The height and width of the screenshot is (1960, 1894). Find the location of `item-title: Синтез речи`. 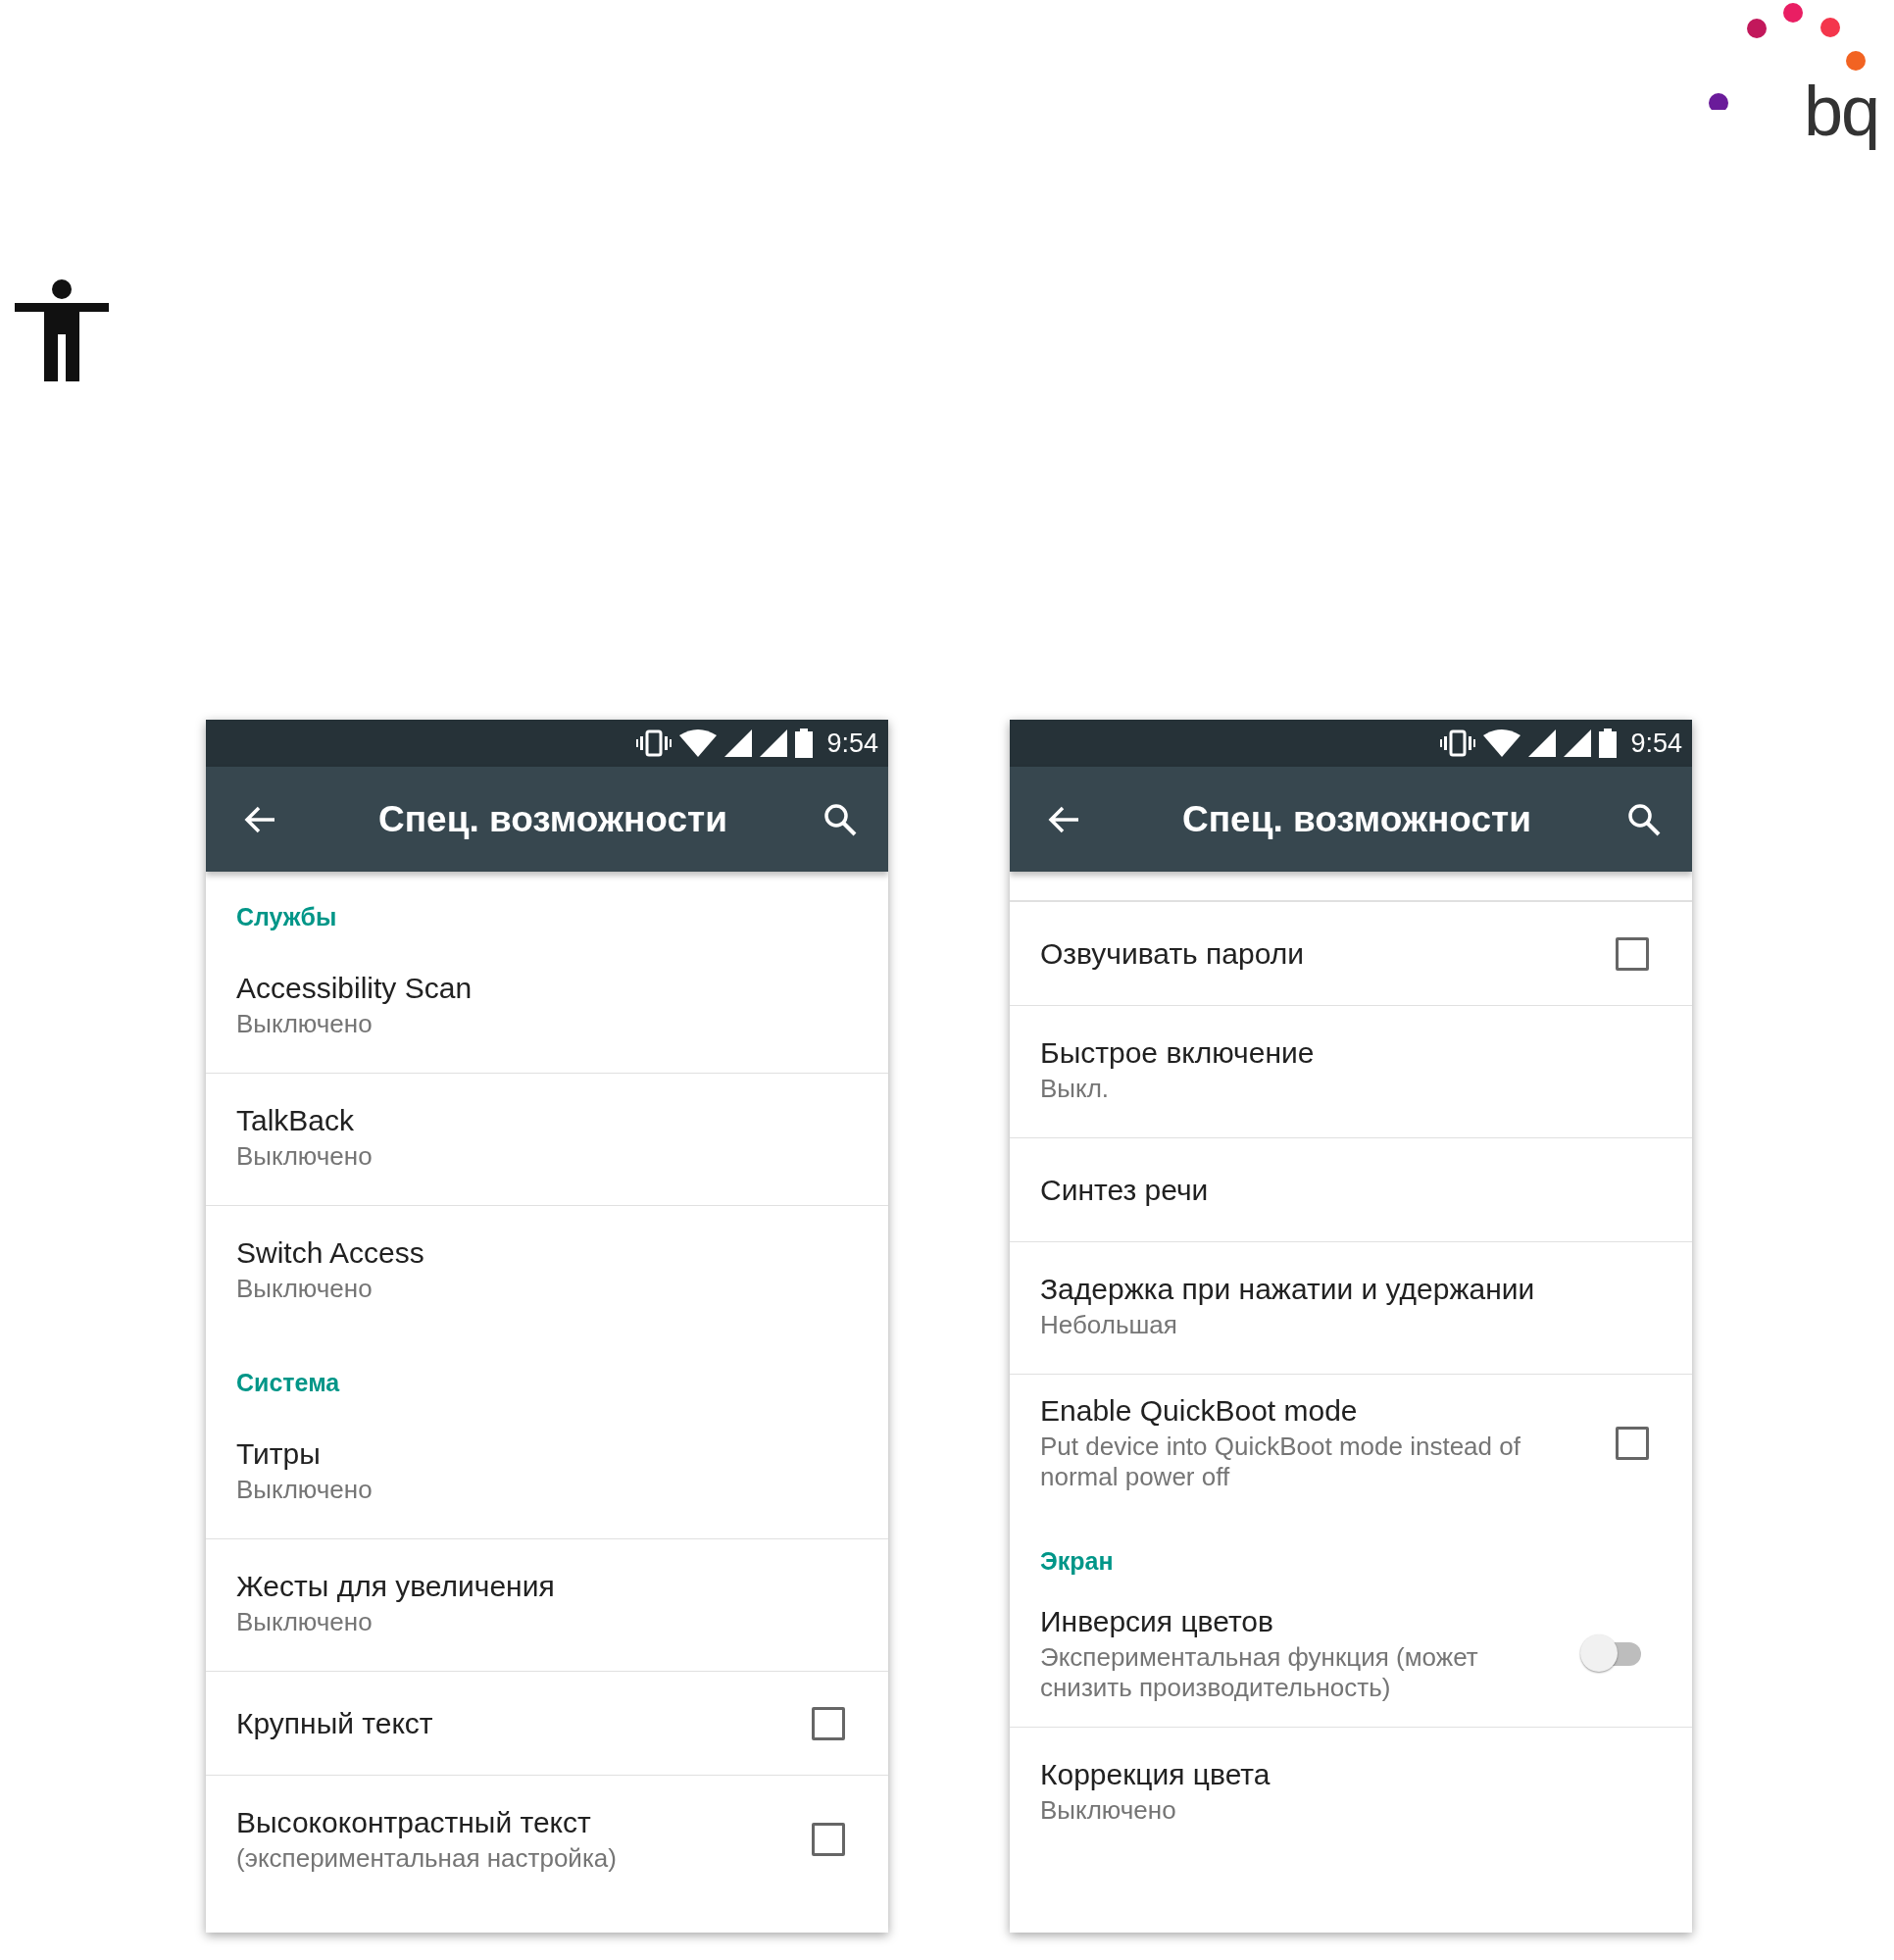

item-title: Синтез речи is located at coordinates (1125, 1190).